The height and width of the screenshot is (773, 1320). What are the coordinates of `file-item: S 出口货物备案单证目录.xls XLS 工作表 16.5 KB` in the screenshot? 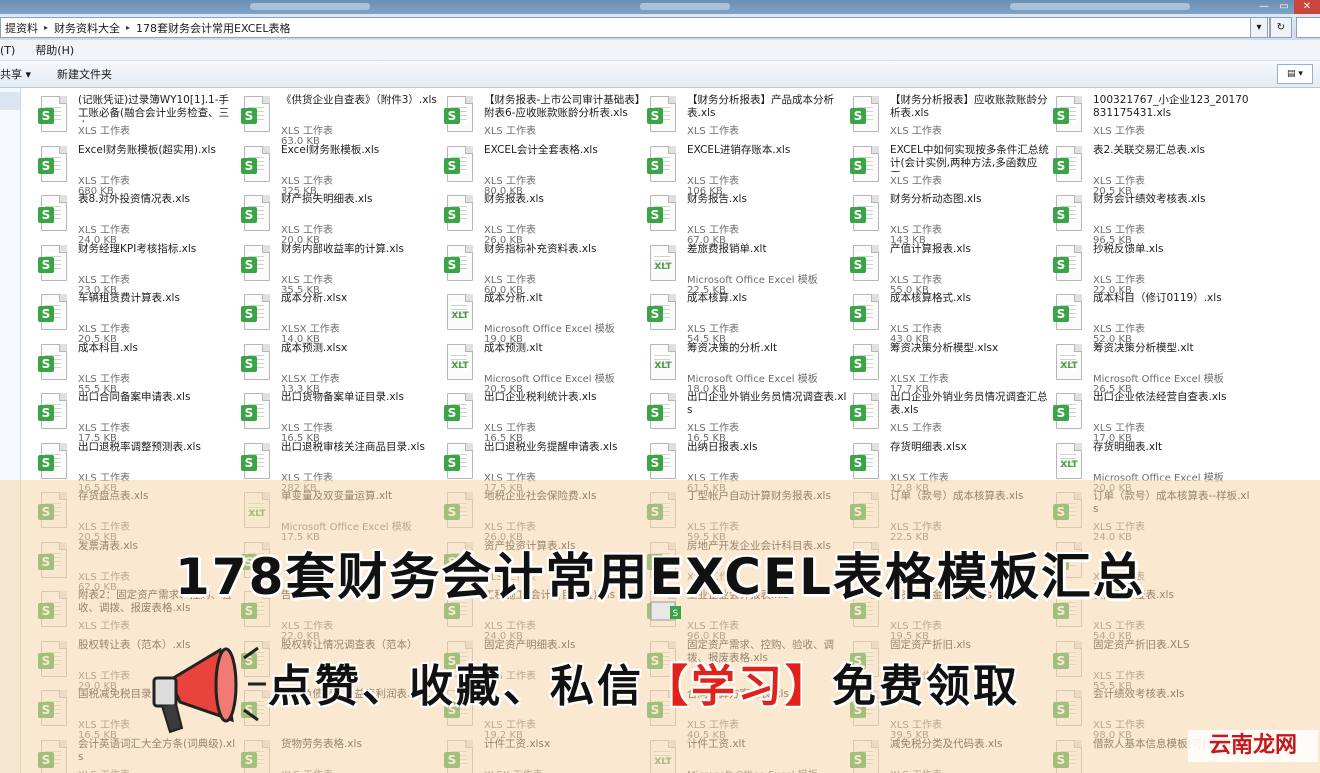 It's located at (341, 416).